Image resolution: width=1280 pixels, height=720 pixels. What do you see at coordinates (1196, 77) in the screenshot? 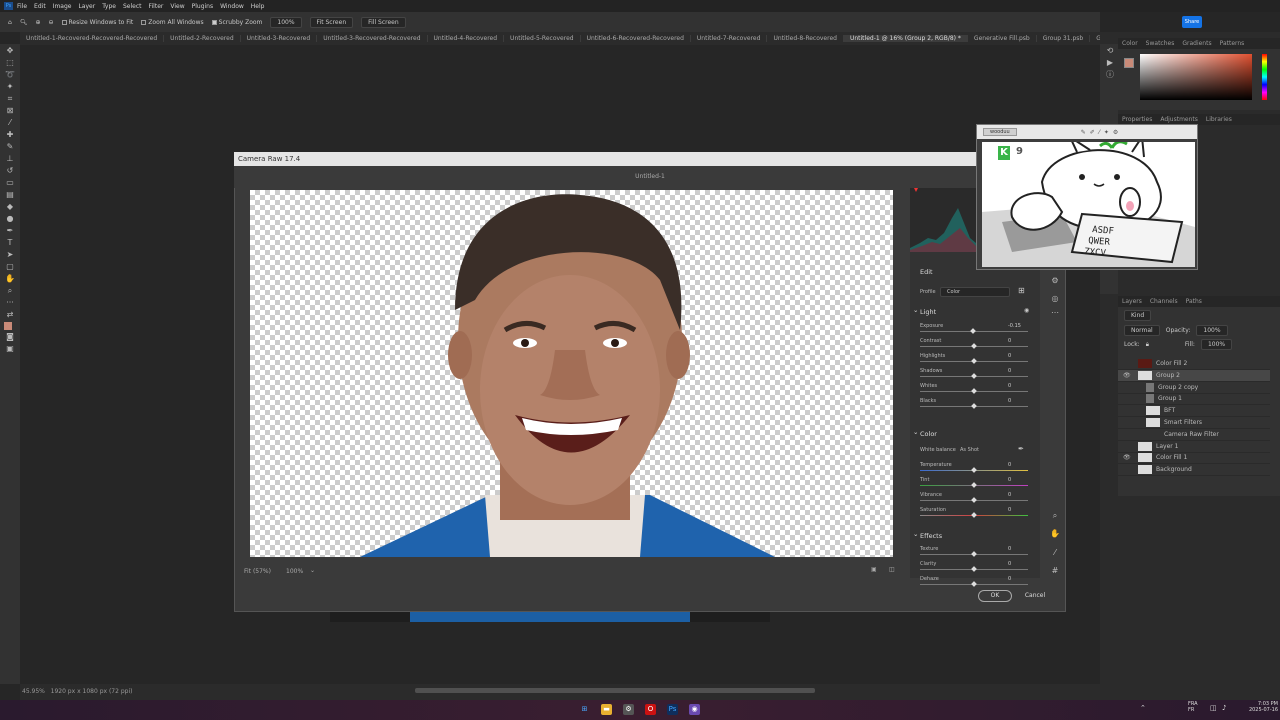
I see `color-picker-field` at bounding box center [1196, 77].